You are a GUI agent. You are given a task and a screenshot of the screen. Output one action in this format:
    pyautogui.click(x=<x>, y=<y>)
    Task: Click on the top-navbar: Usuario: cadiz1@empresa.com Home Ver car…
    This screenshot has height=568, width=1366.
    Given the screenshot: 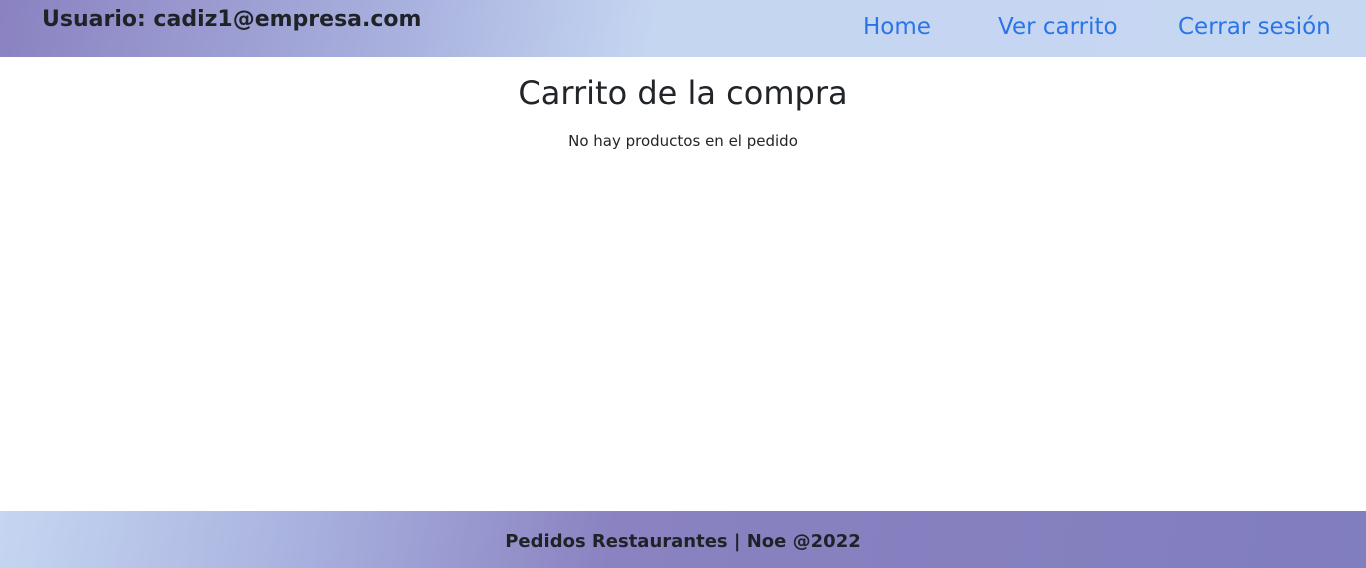 What is the action you would take?
    pyautogui.click(x=683, y=28)
    